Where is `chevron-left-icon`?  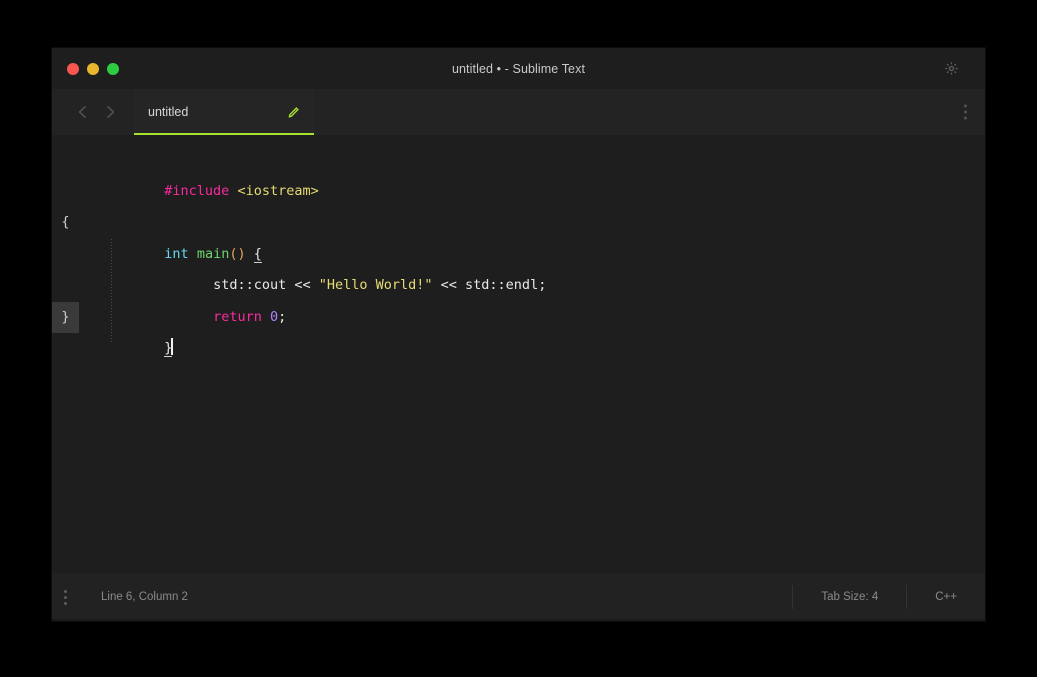 chevron-left-icon is located at coordinates (82, 112).